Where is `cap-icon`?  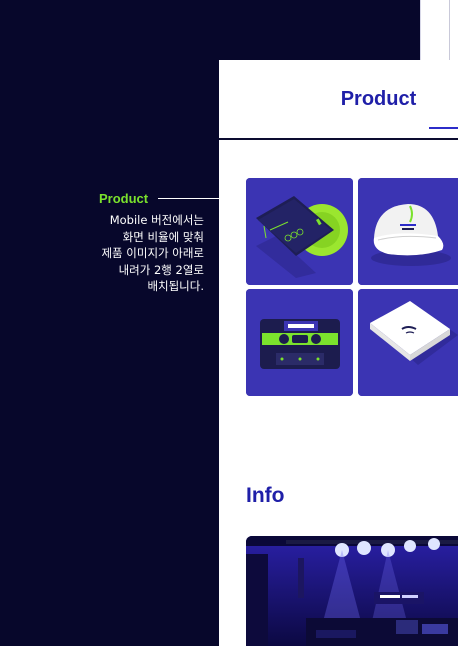 cap-icon is located at coordinates (408, 231).